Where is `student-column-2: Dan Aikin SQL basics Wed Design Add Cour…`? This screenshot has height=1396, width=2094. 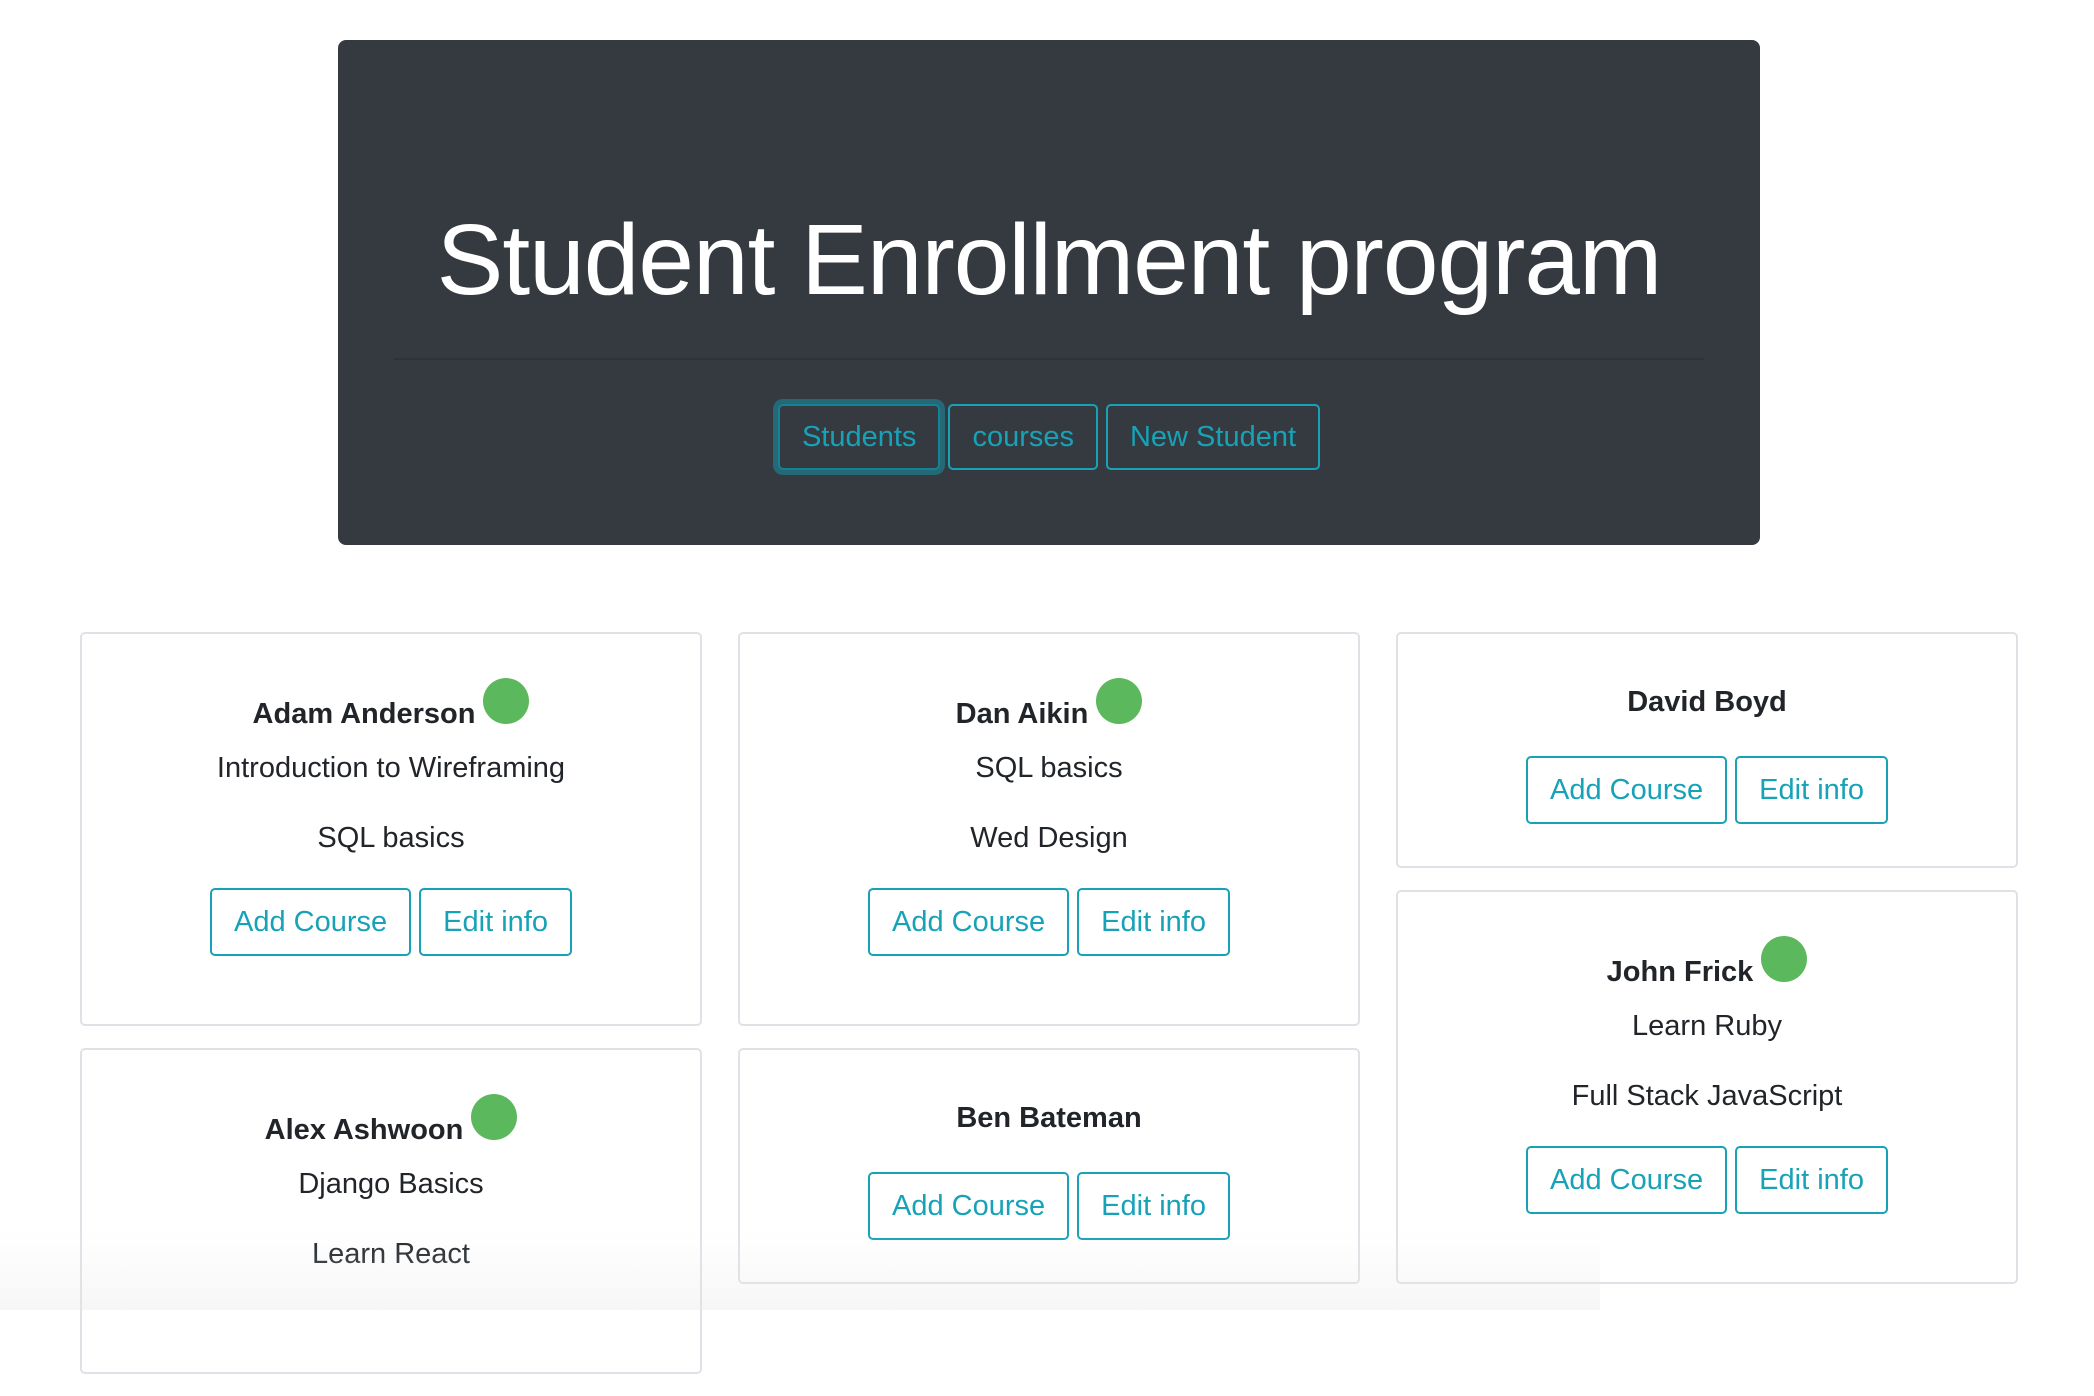
student-column-2: Dan Aikin SQL basics Wed Design Add Cour… is located at coordinates (1049, 969).